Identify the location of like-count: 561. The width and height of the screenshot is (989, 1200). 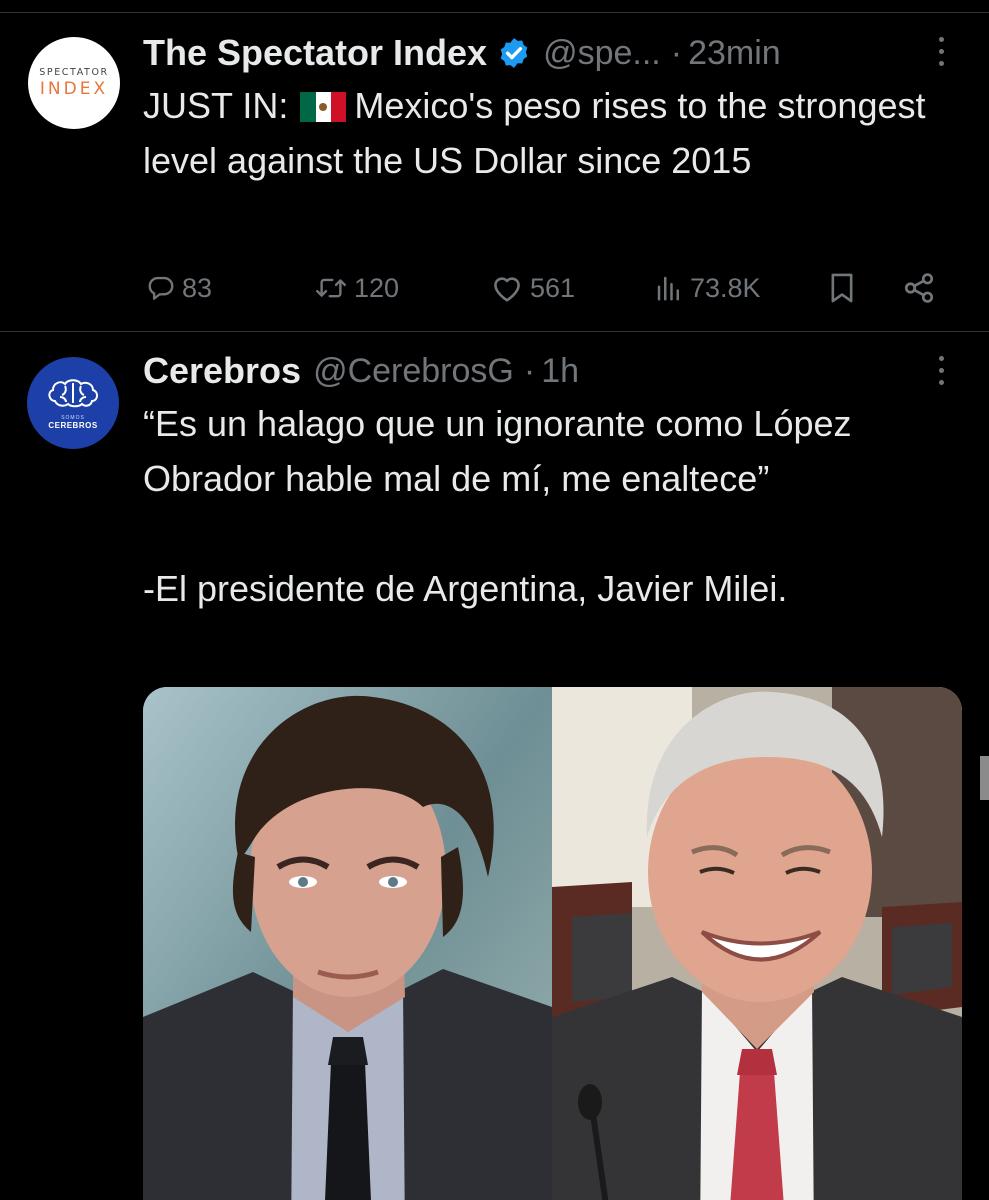
(553, 287).